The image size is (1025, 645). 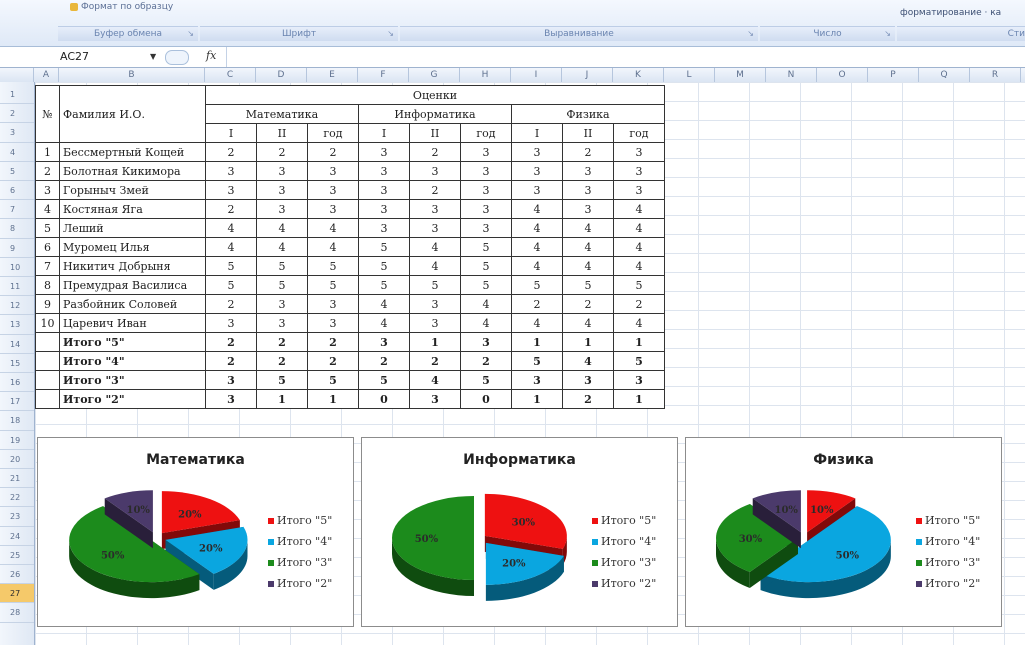 What do you see at coordinates (887, 34) in the screenshot?
I see `dialog-launcher-icon: ↘` at bounding box center [887, 34].